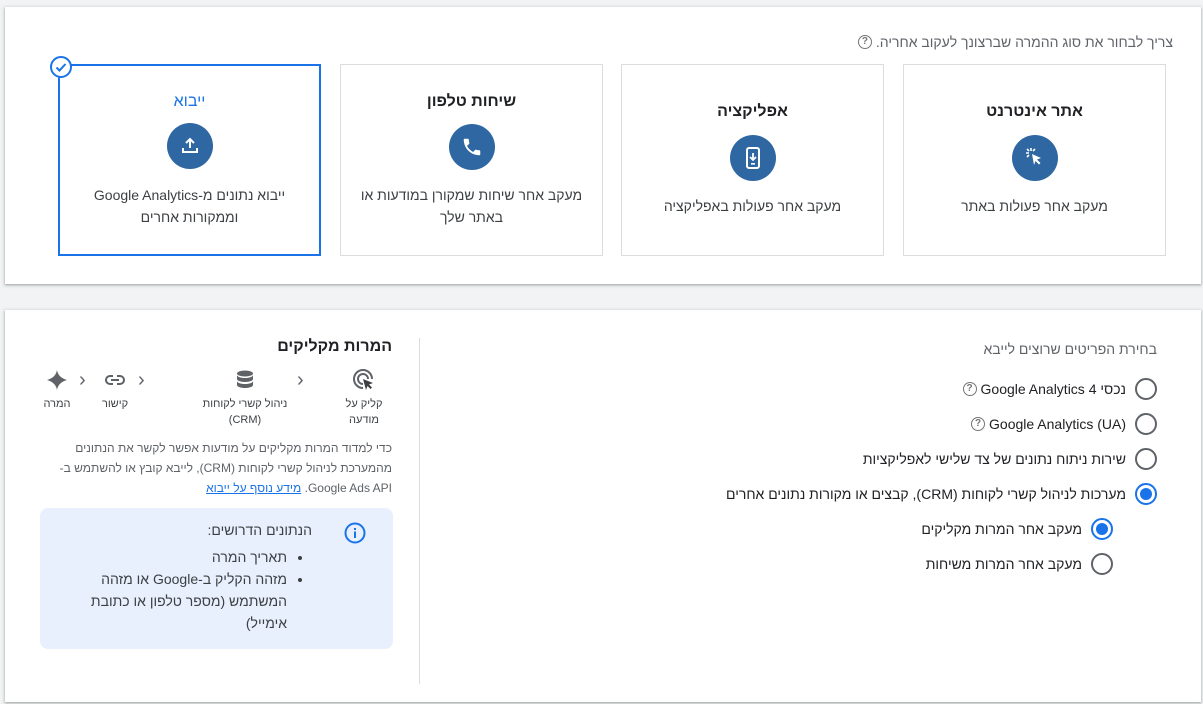 The image size is (1203, 704). I want to click on radio-label: מעקב אחר המרות מקליקים, so click(1001, 529).